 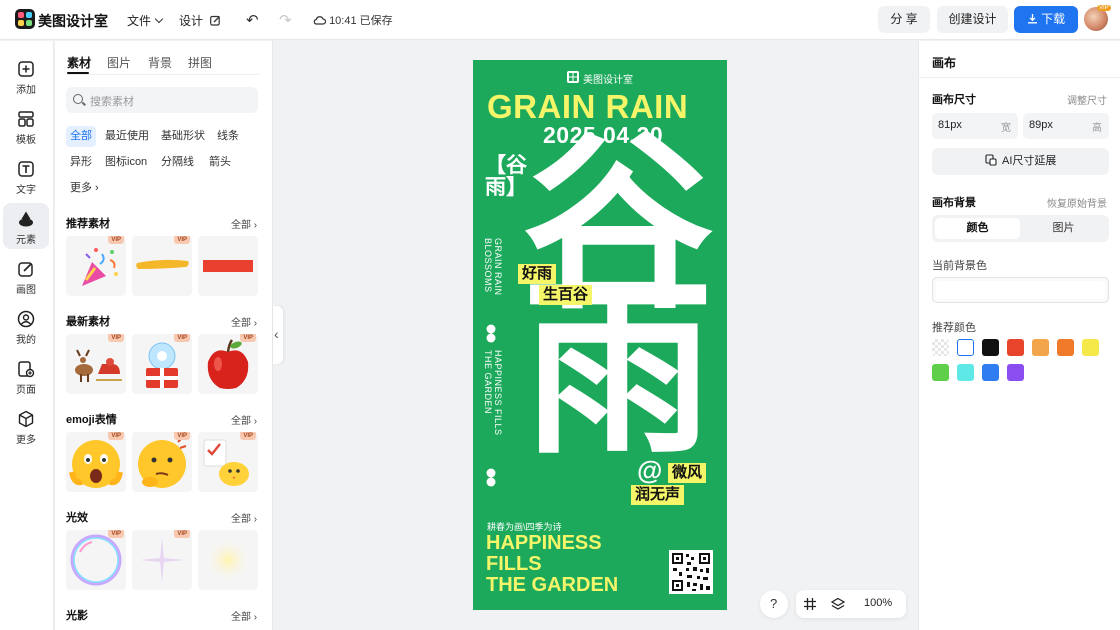 I want to click on asset-light-sparkle: VIP, so click(x=162, y=560).